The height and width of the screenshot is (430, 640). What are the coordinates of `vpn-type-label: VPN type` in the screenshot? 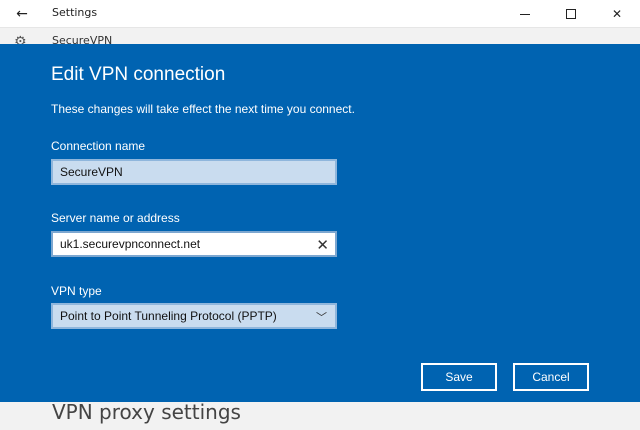 It's located at (76, 291).